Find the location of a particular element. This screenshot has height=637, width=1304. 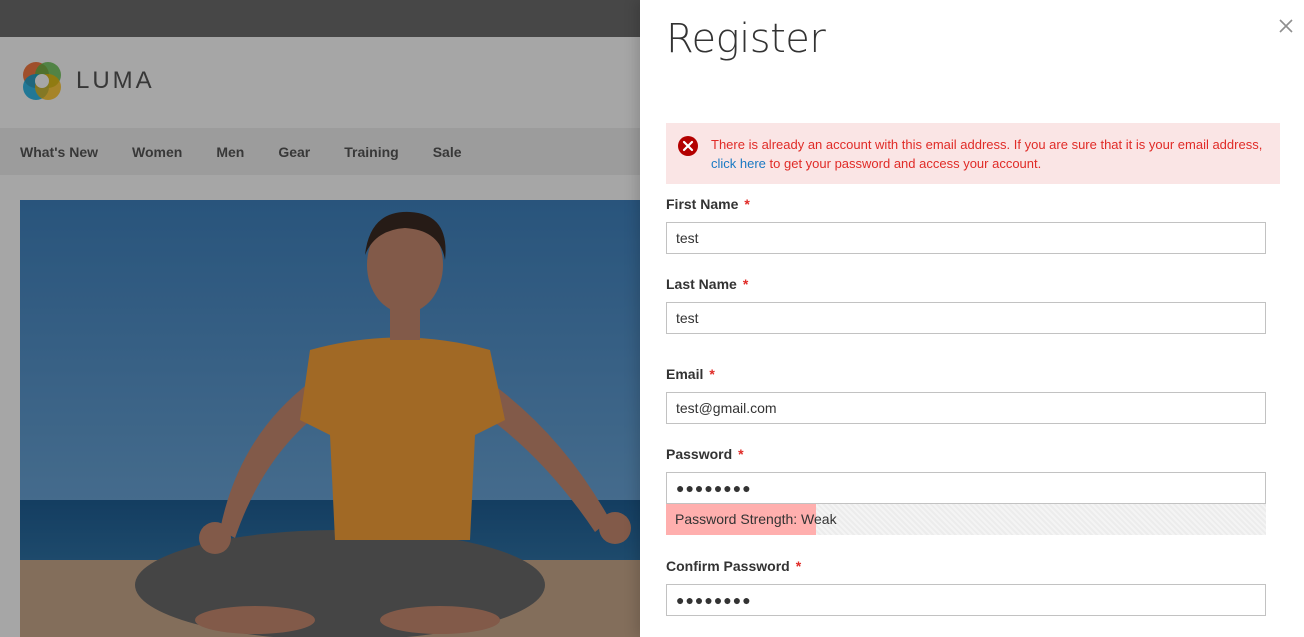

confirm-password-label: Confirm Password * is located at coordinates (966, 568).